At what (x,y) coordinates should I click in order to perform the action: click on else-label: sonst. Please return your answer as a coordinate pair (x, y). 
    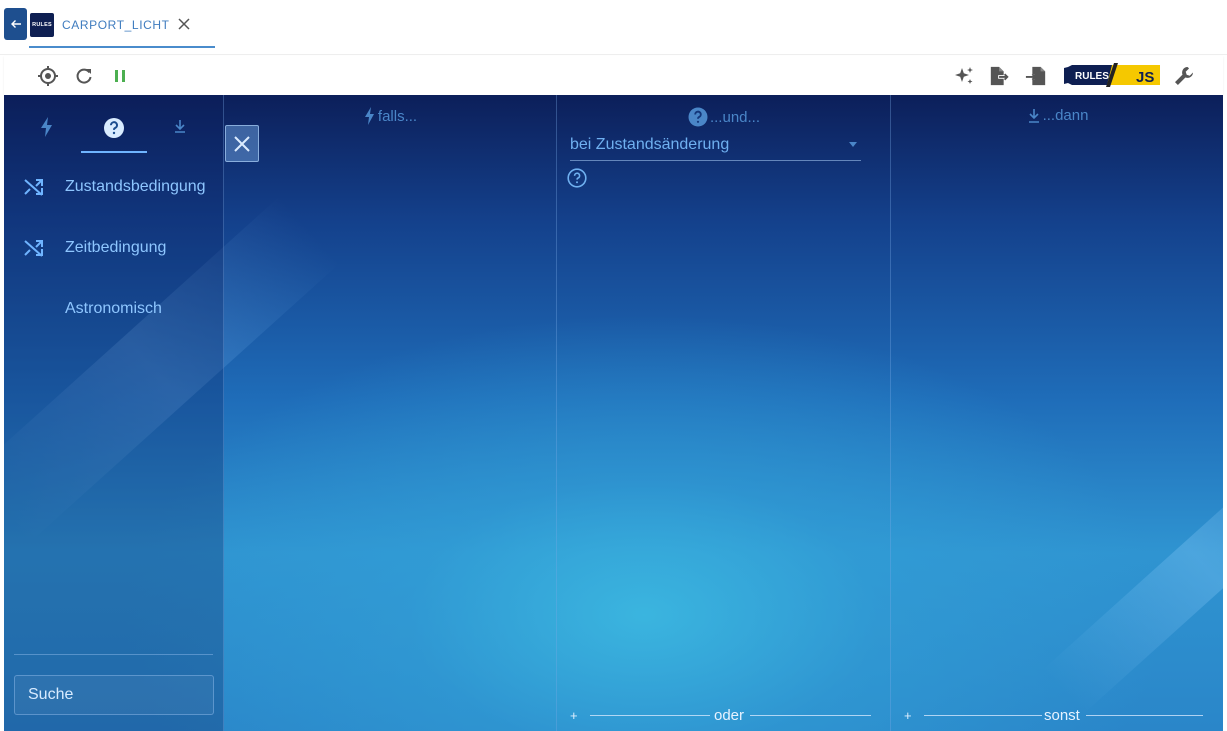
    Looking at the image, I should click on (1062, 715).